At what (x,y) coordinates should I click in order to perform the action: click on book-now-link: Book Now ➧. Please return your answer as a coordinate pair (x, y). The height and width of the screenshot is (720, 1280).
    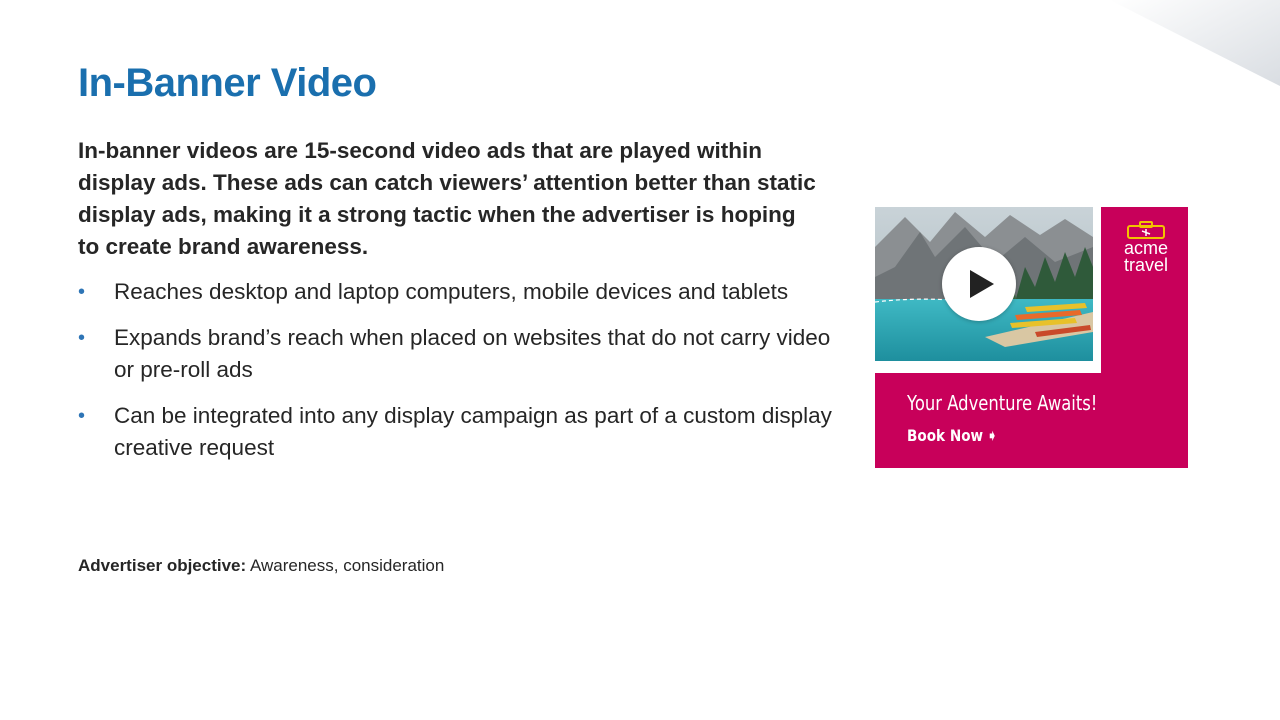
    Looking at the image, I should click on (952, 435).